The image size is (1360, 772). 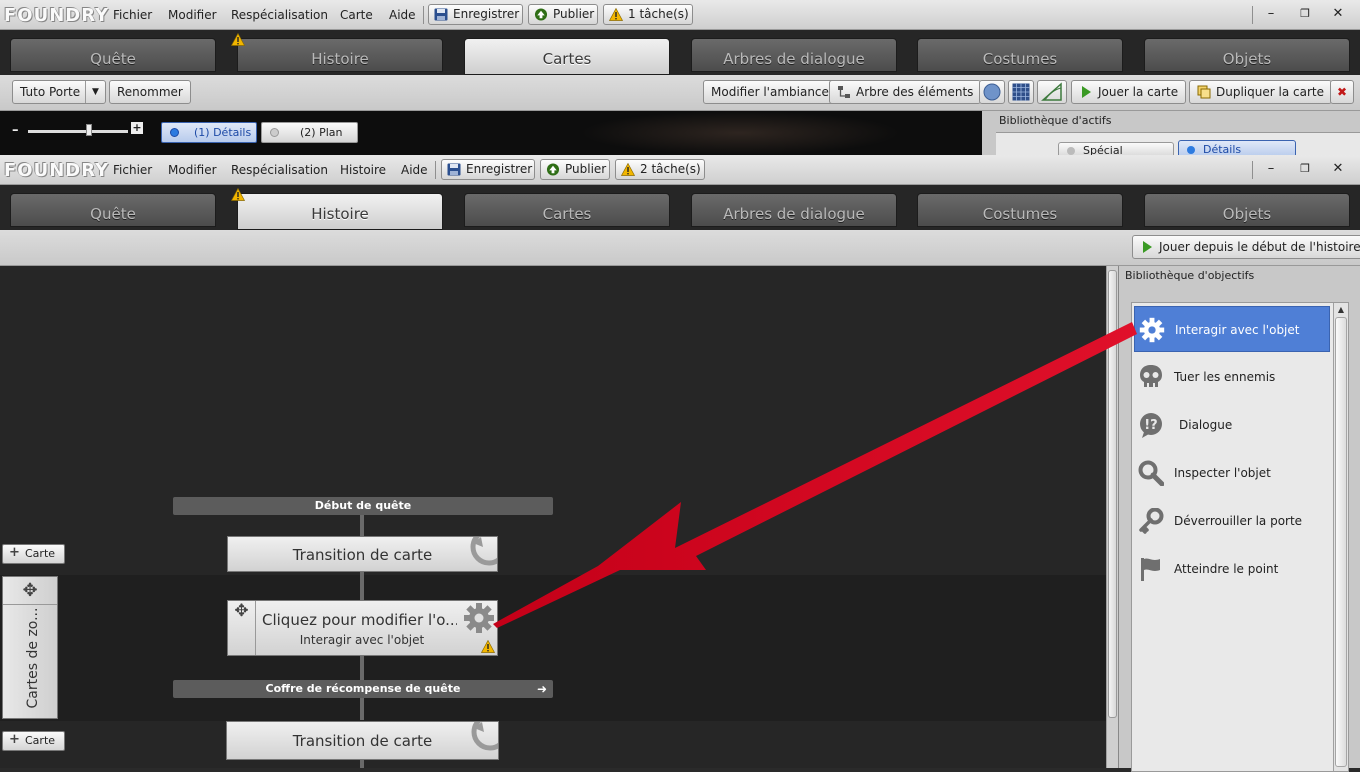 What do you see at coordinates (59, 92) in the screenshot?
I see `map-select: Tuto Porte ▼` at bounding box center [59, 92].